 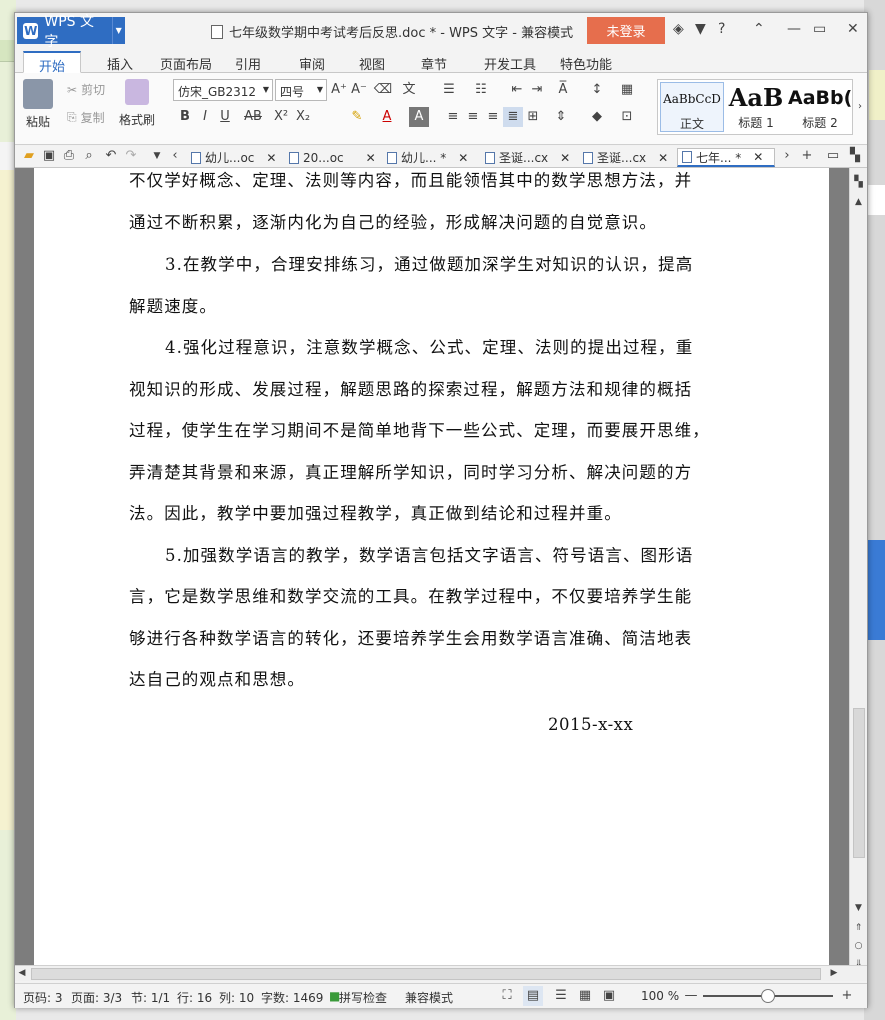 What do you see at coordinates (29, 156) in the screenshot?
I see `open-folder-icon: ▰` at bounding box center [29, 156].